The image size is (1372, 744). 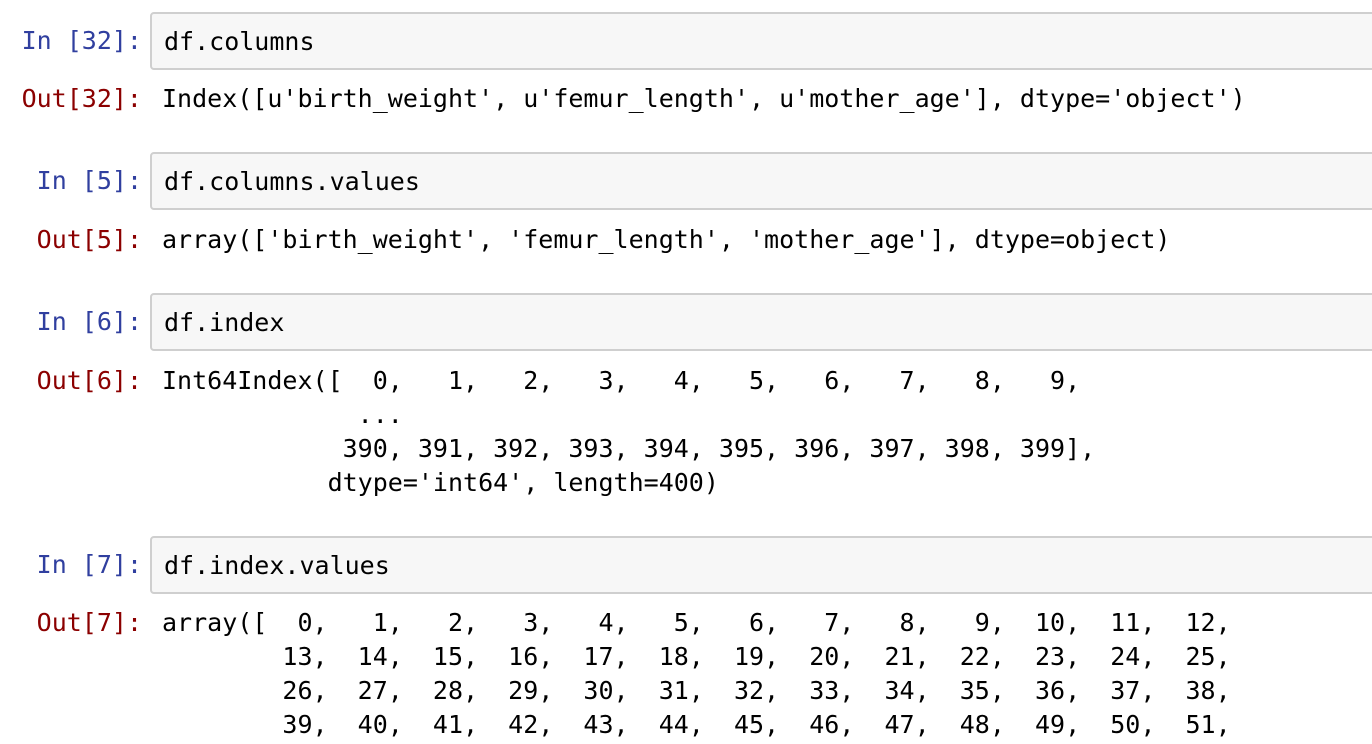 I want to click on code-text: df.columns, so click(x=239, y=41).